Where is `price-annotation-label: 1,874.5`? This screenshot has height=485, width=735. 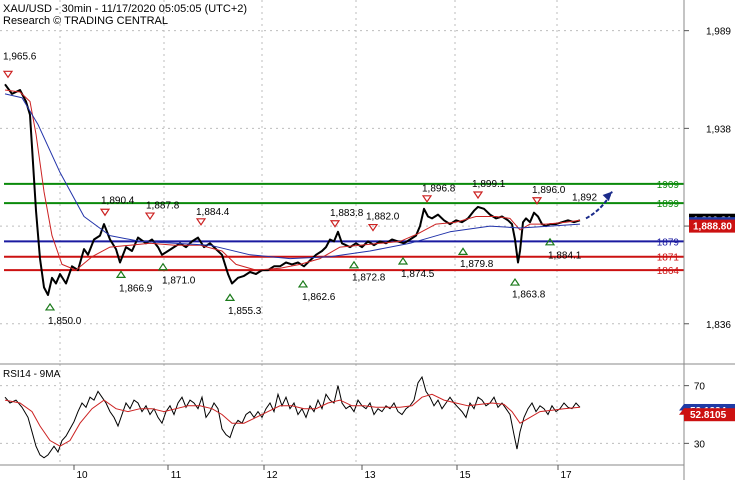
price-annotation-label: 1,874.5 is located at coordinates (418, 274).